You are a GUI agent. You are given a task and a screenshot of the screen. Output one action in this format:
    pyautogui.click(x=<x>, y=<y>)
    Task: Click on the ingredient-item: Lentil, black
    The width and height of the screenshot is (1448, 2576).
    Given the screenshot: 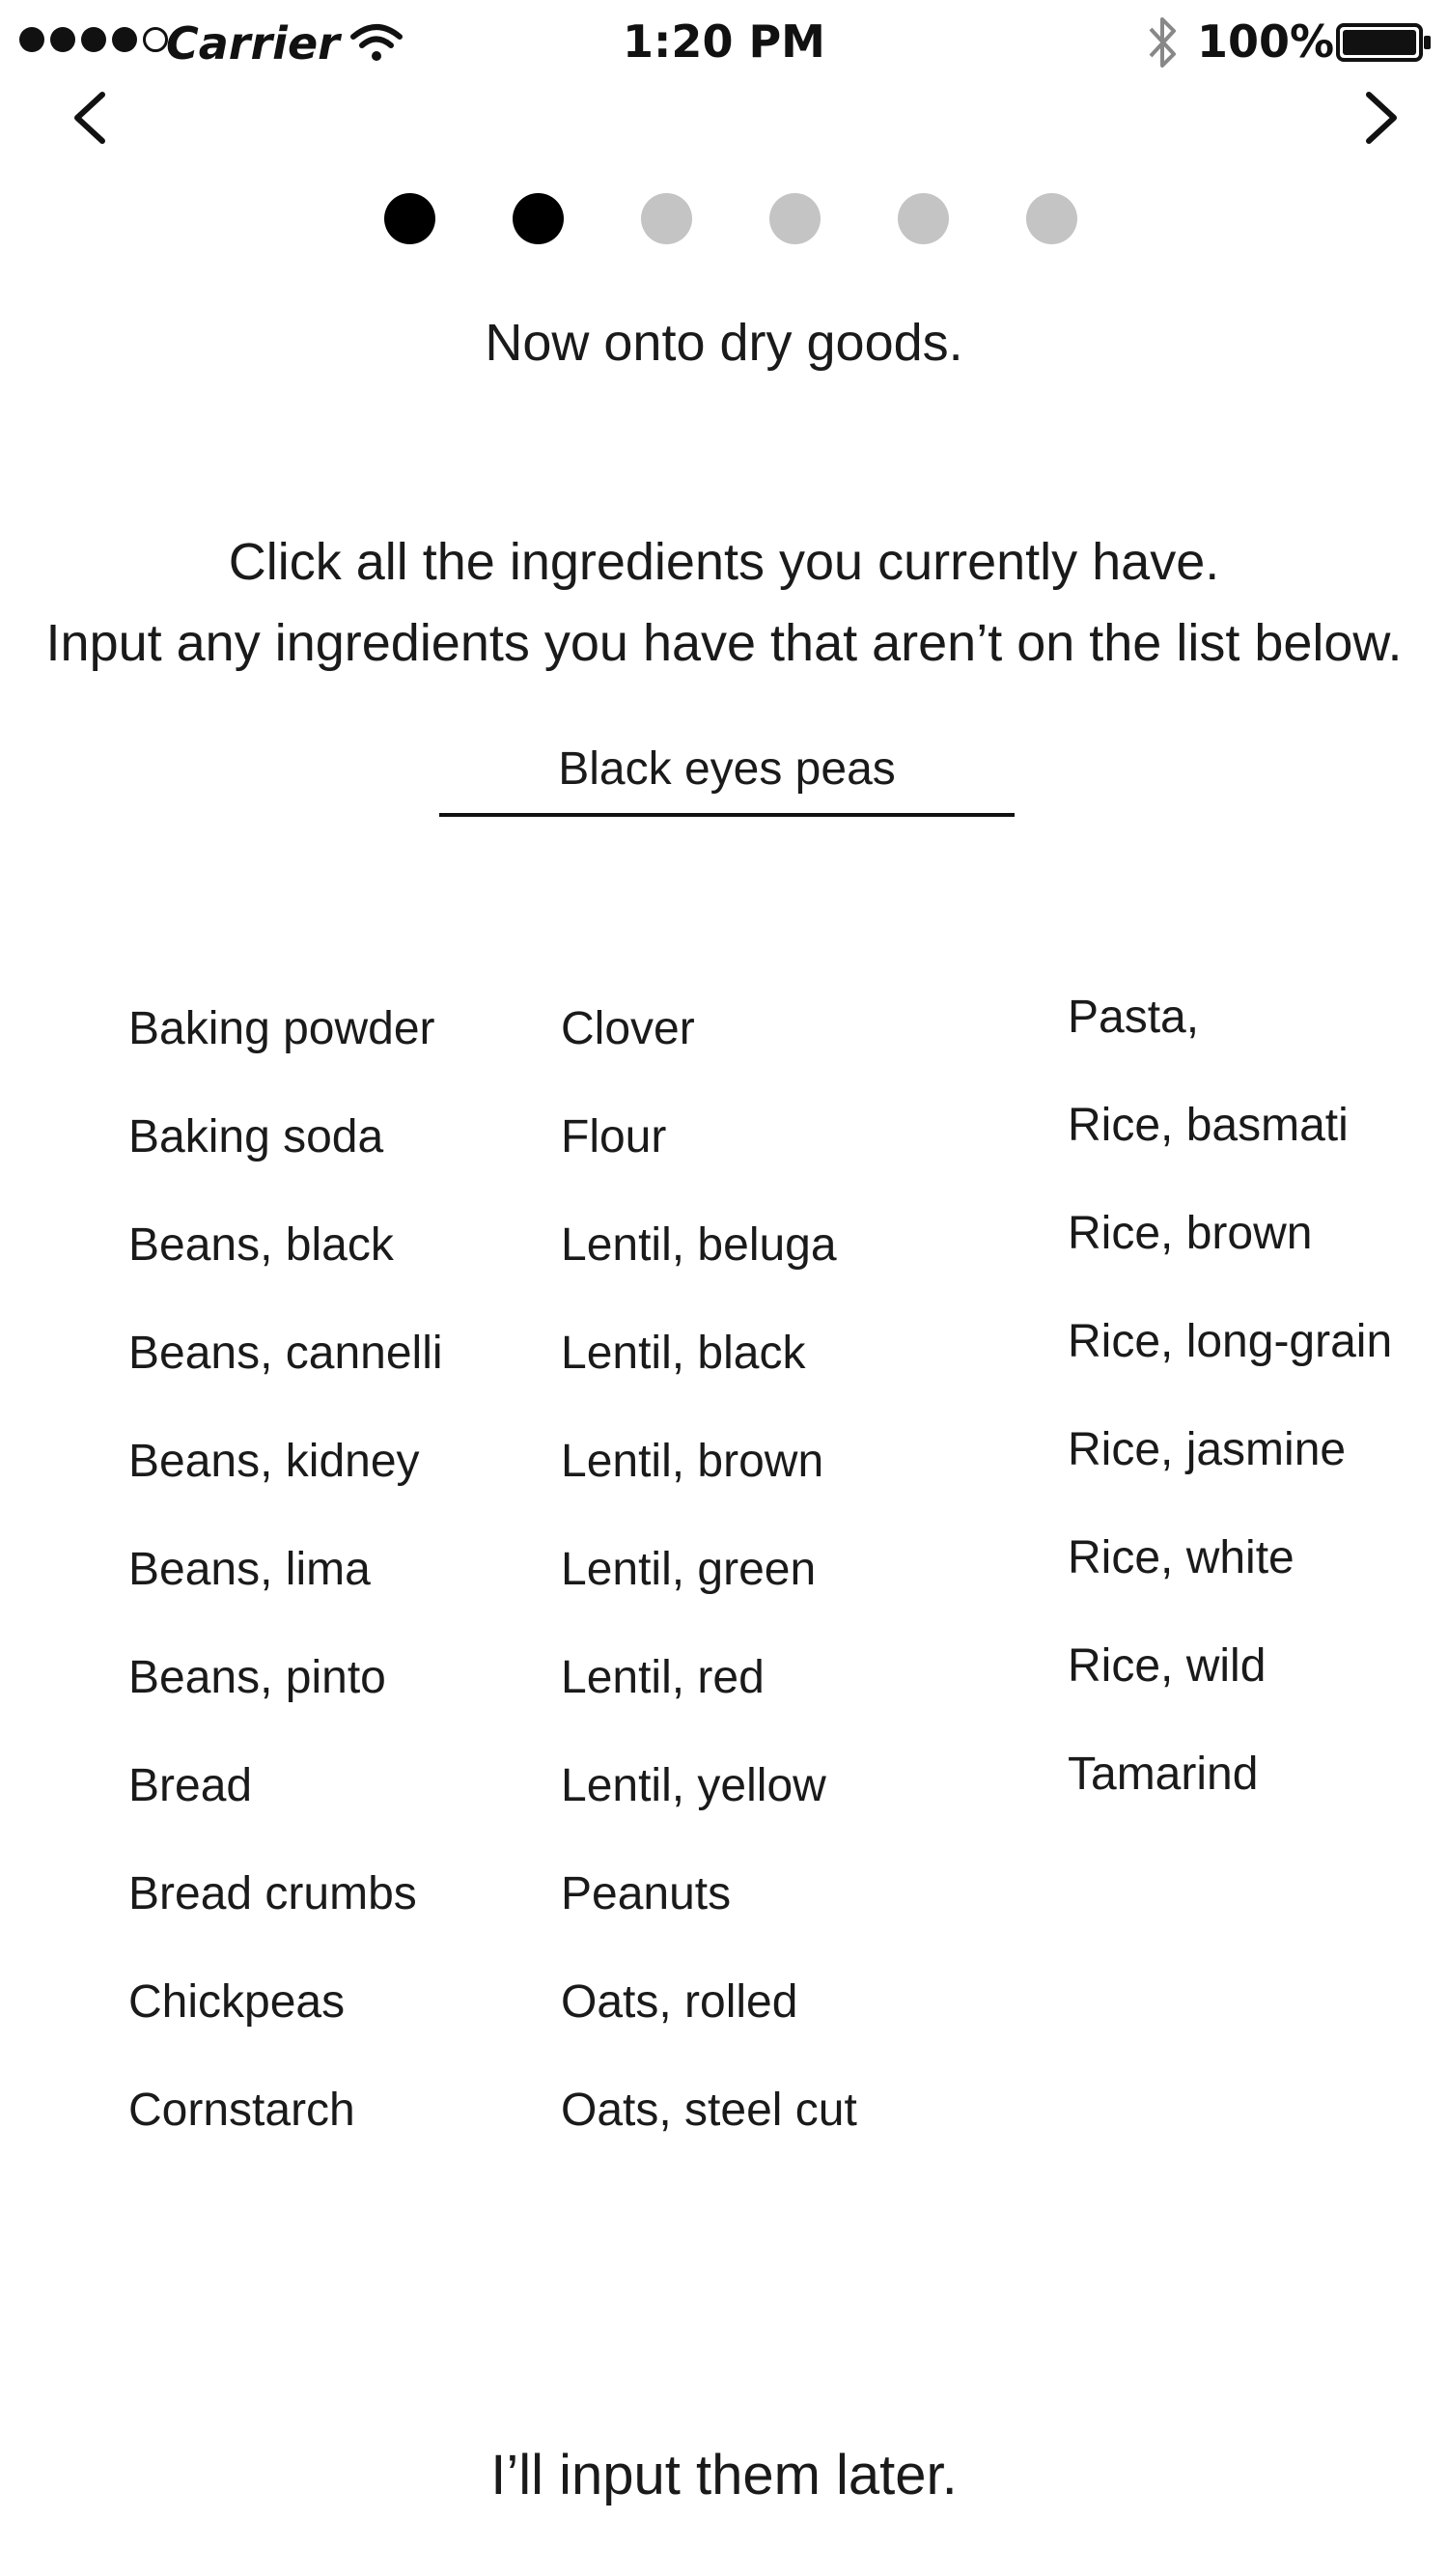 What is the action you would take?
    pyautogui.click(x=709, y=1354)
    